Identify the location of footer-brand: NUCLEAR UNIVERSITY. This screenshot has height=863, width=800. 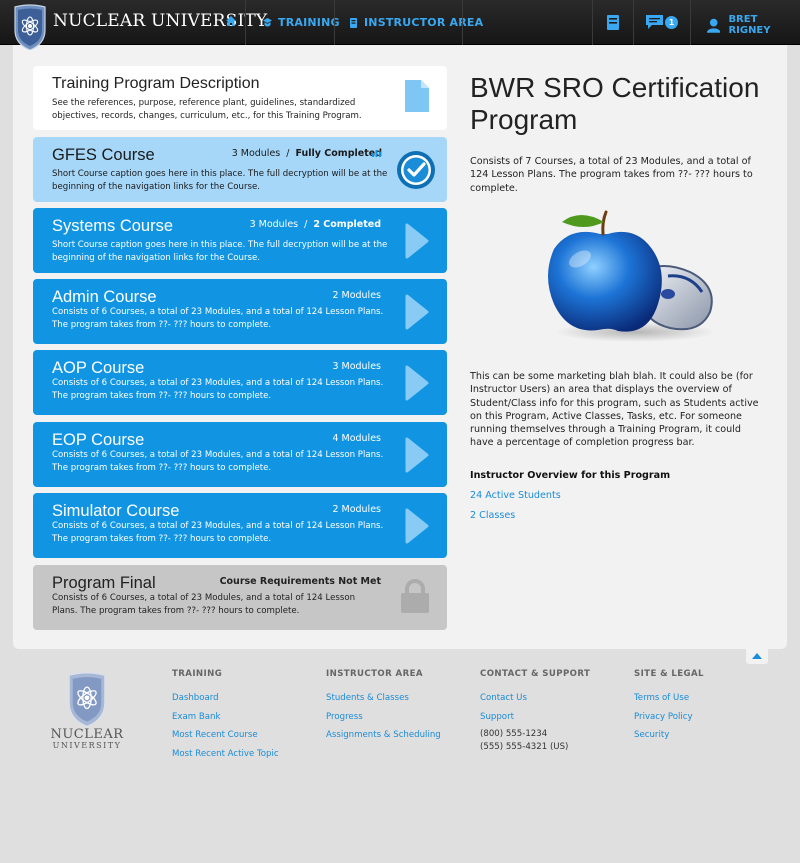
(87, 738).